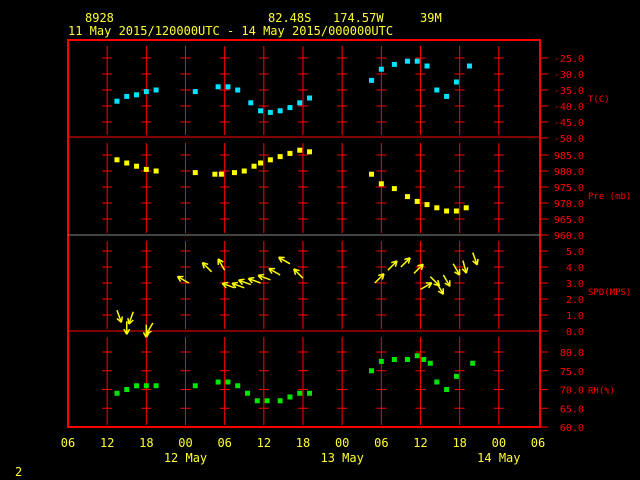 Image resolution: width=640 pixels, height=480 pixels. I want to click on y-axis-label: RH(%), so click(601, 392).